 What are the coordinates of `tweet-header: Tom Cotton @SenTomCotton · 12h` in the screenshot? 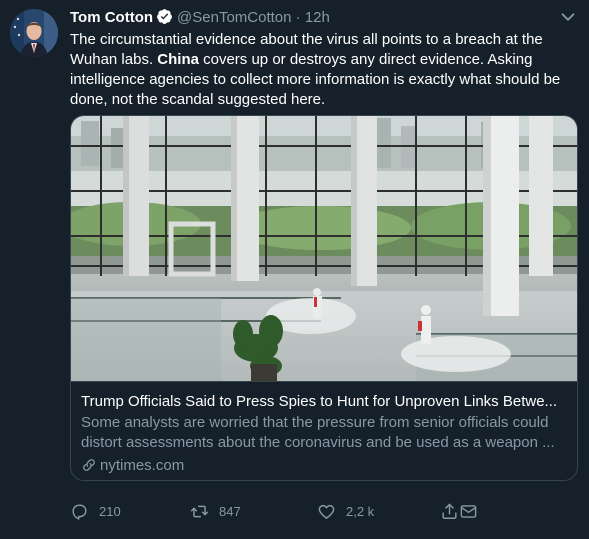 It's located at (324, 18).